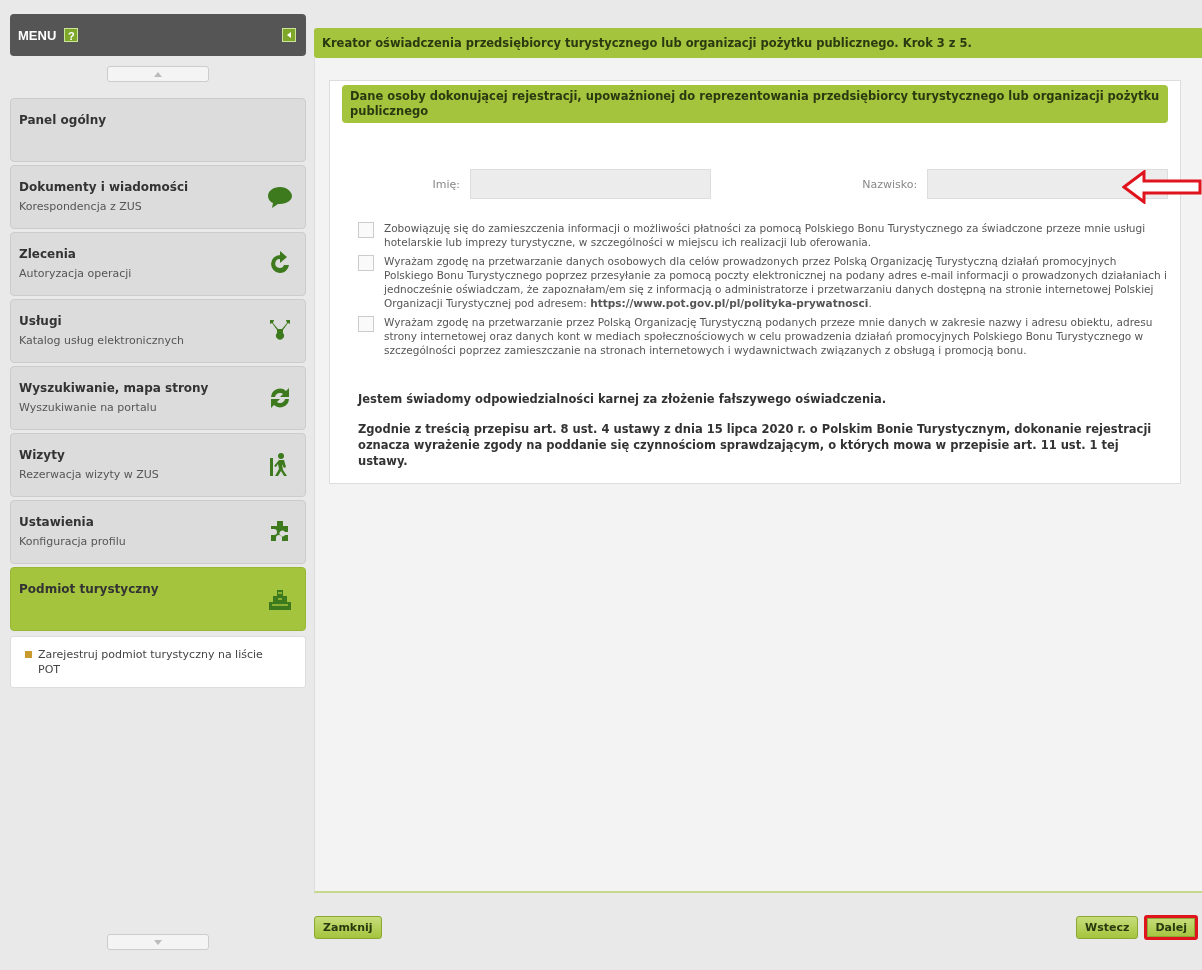  Describe the element at coordinates (41, 321) in the screenshot. I see `menu-item-title: Usługi` at that location.